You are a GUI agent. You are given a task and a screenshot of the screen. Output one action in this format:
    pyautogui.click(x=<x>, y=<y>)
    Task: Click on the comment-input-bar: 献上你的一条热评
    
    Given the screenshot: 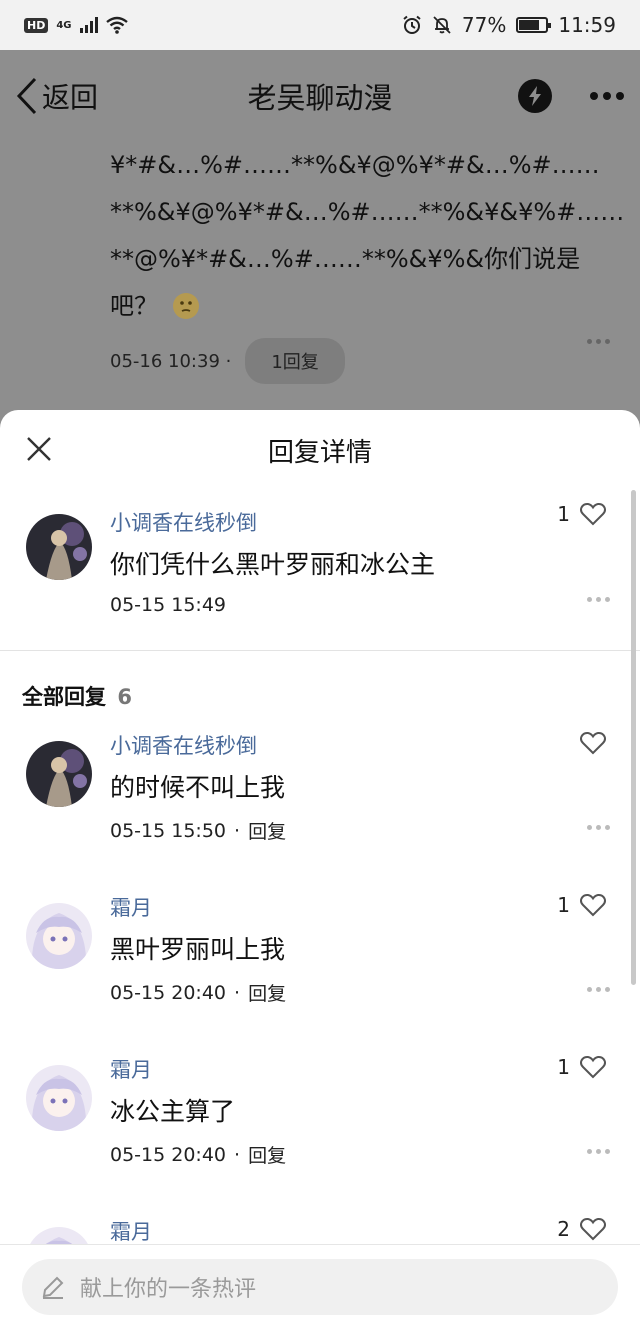 What is the action you would take?
    pyautogui.click(x=320, y=1287)
    